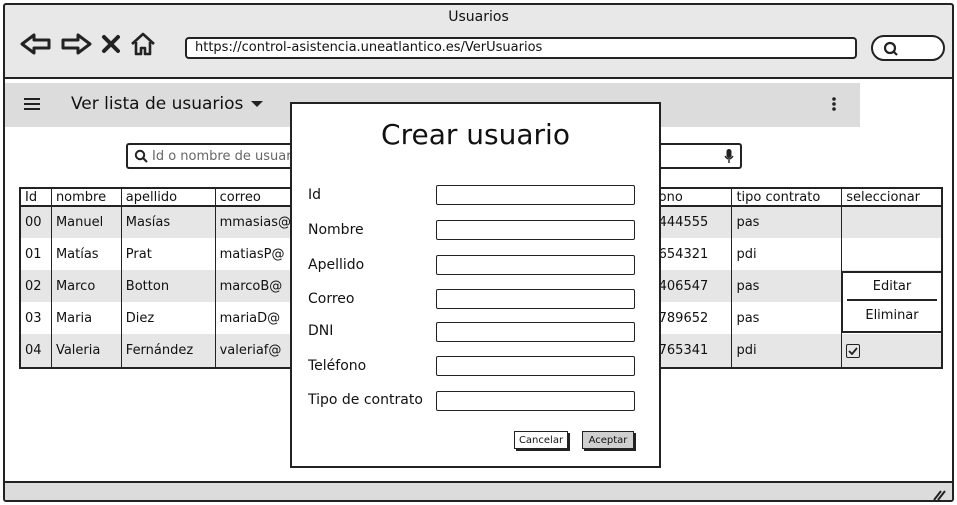 The image size is (957, 505). I want to click on view-selector: Ver lista de usuarios, so click(167, 104).